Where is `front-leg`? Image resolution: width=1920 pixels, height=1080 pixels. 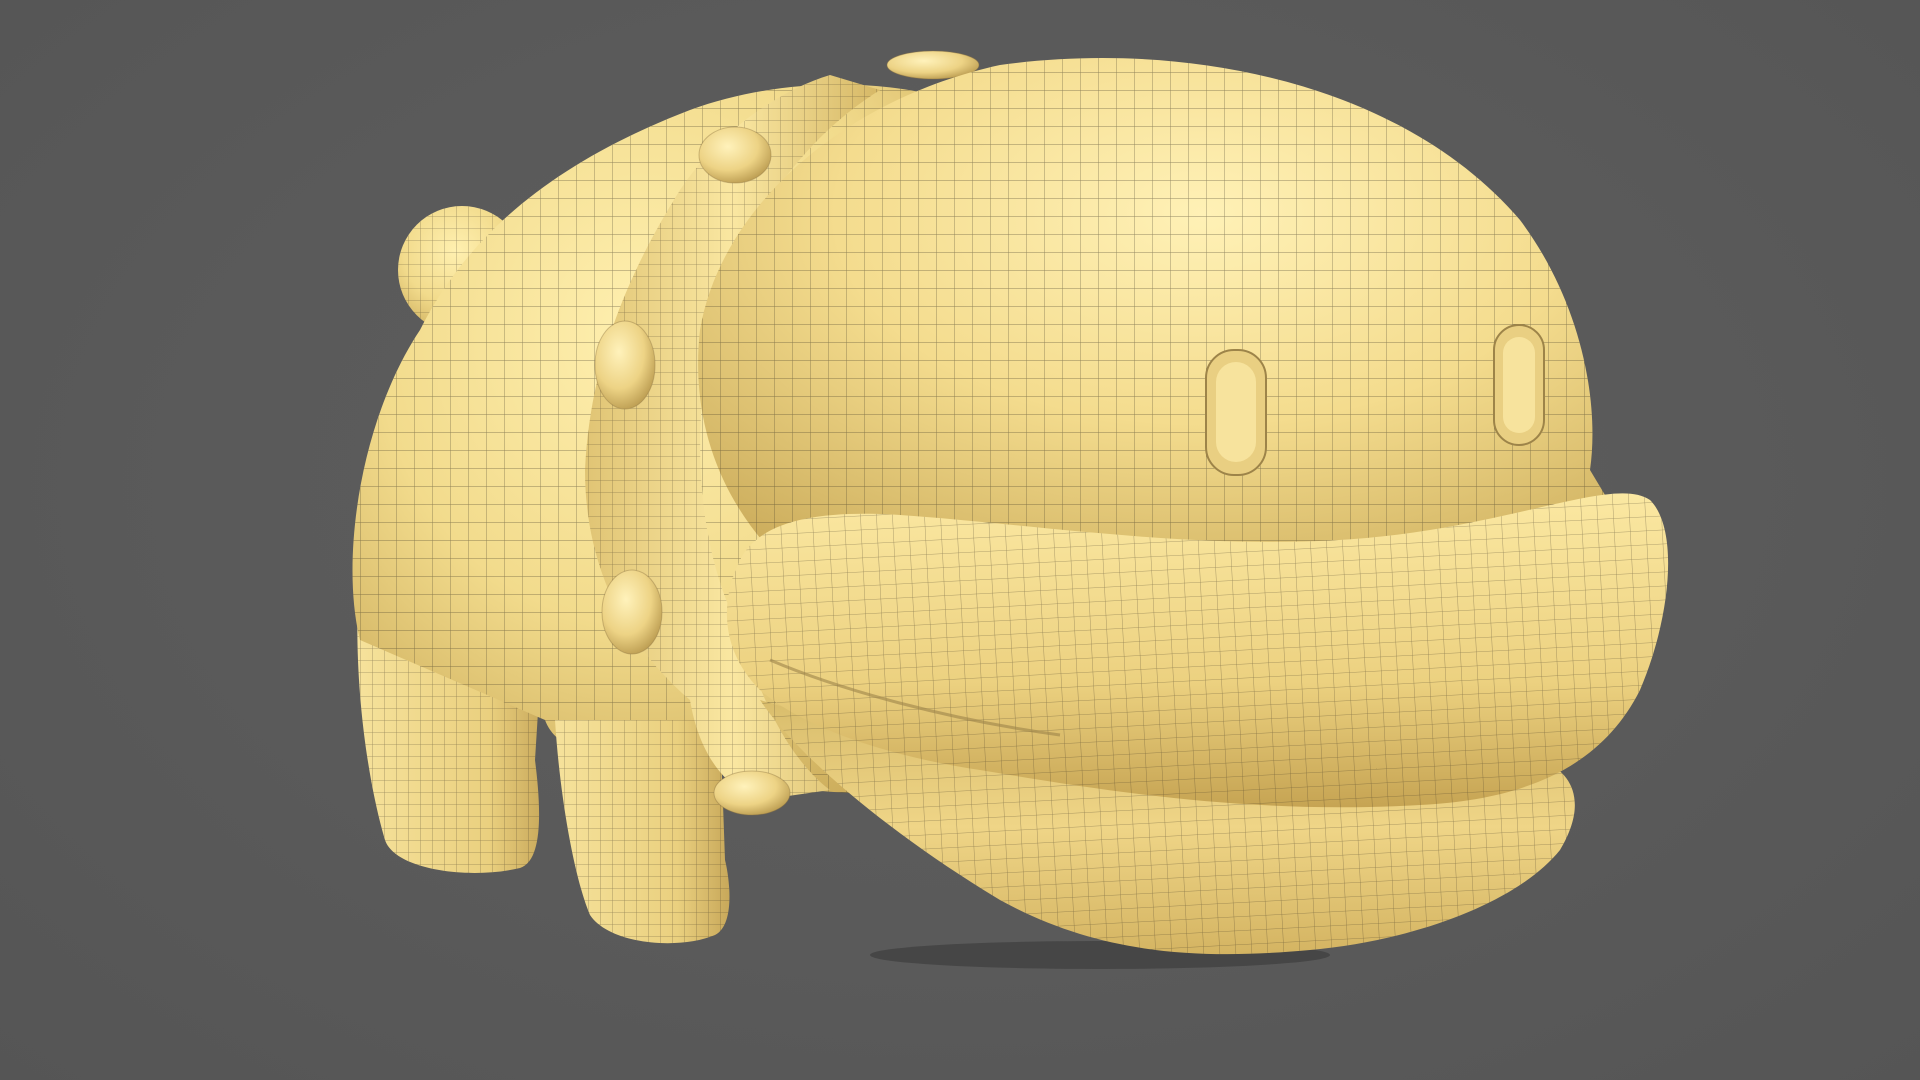 front-leg is located at coordinates (642, 832).